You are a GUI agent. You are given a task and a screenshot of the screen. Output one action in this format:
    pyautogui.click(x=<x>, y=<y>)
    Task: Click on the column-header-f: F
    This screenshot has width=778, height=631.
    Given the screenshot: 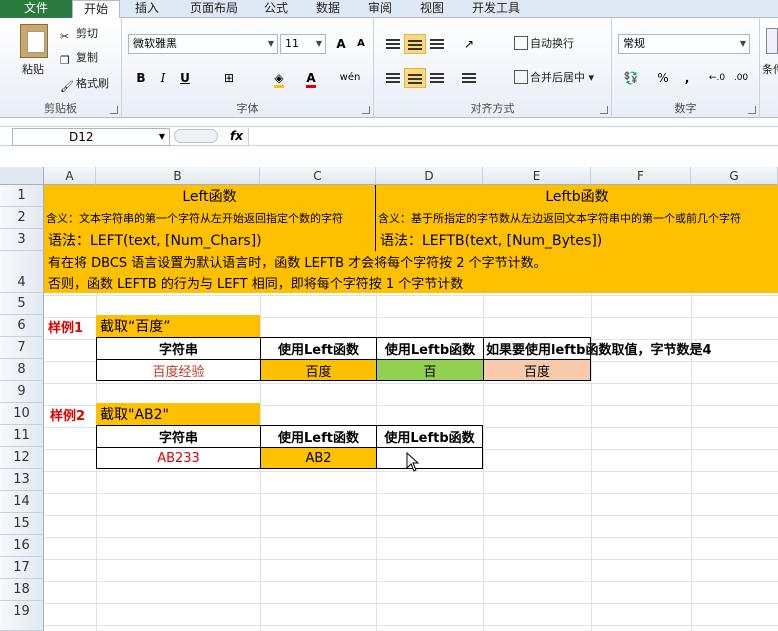 What is the action you would take?
    pyautogui.click(x=641, y=176)
    